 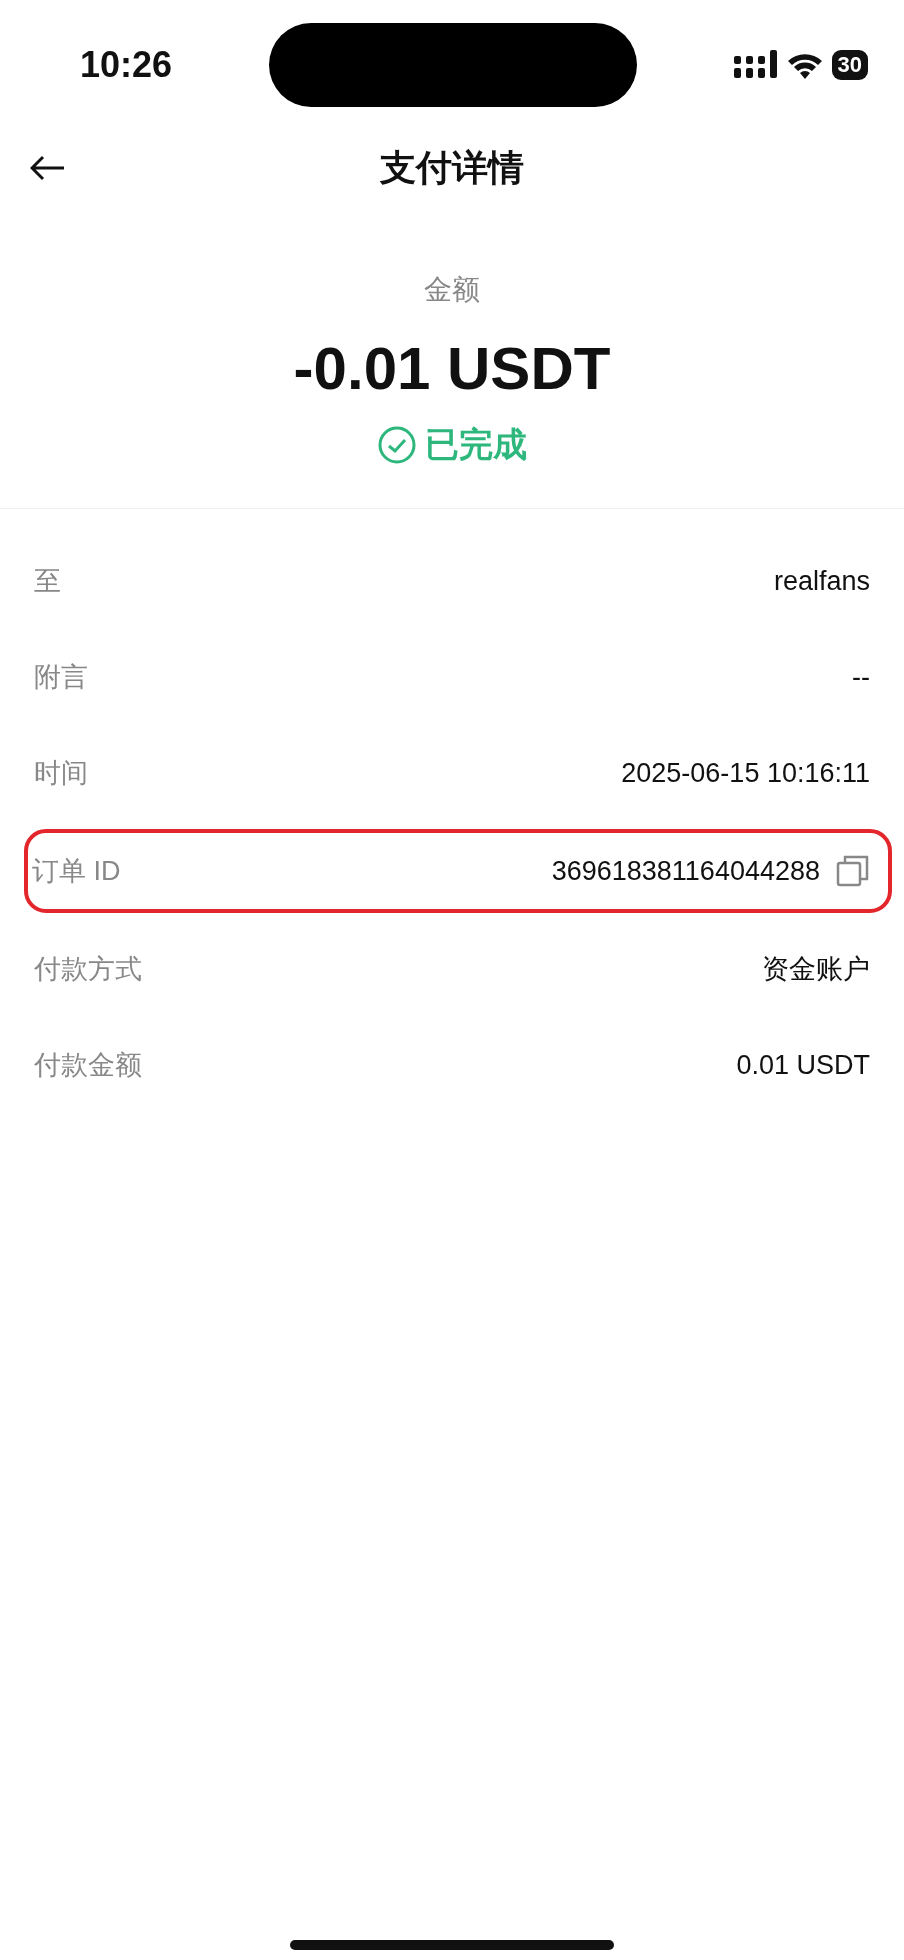 What do you see at coordinates (861, 677) in the screenshot?
I see `detail-value: --` at bounding box center [861, 677].